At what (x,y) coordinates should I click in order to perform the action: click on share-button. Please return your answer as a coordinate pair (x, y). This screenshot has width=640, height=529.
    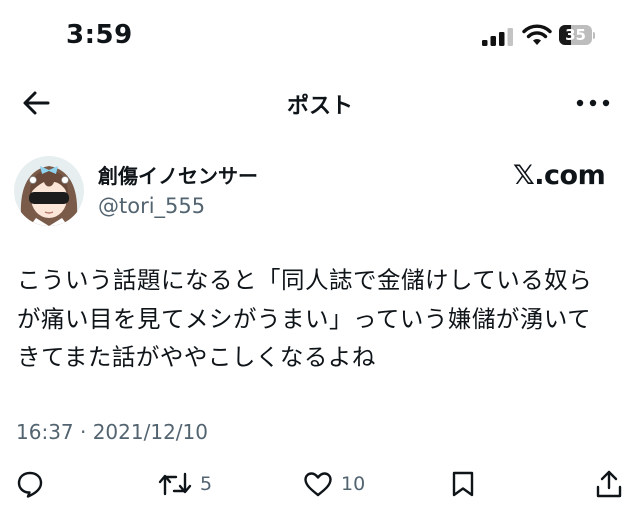
    Looking at the image, I should click on (609, 484).